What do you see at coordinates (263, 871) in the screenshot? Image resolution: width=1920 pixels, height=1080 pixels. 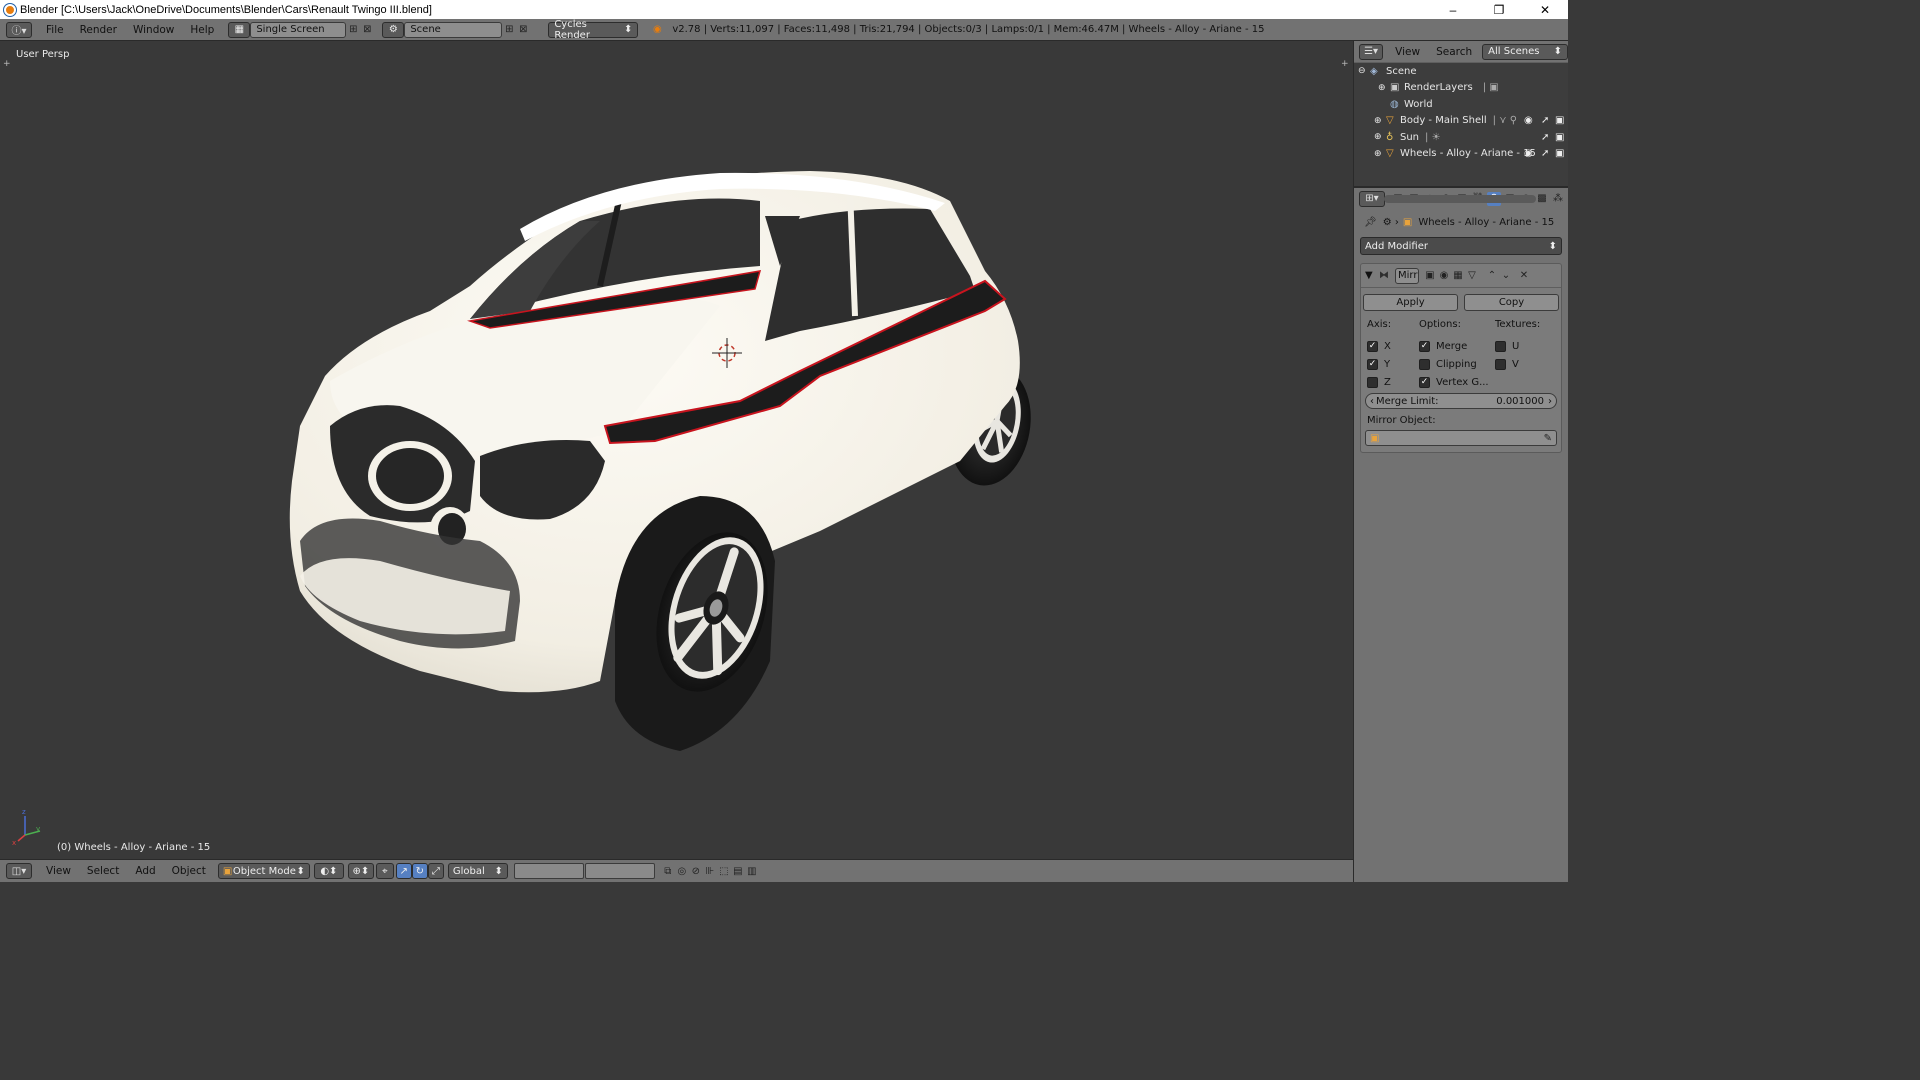 I see `mode-select: ▣ Object Mode ⬍` at bounding box center [263, 871].